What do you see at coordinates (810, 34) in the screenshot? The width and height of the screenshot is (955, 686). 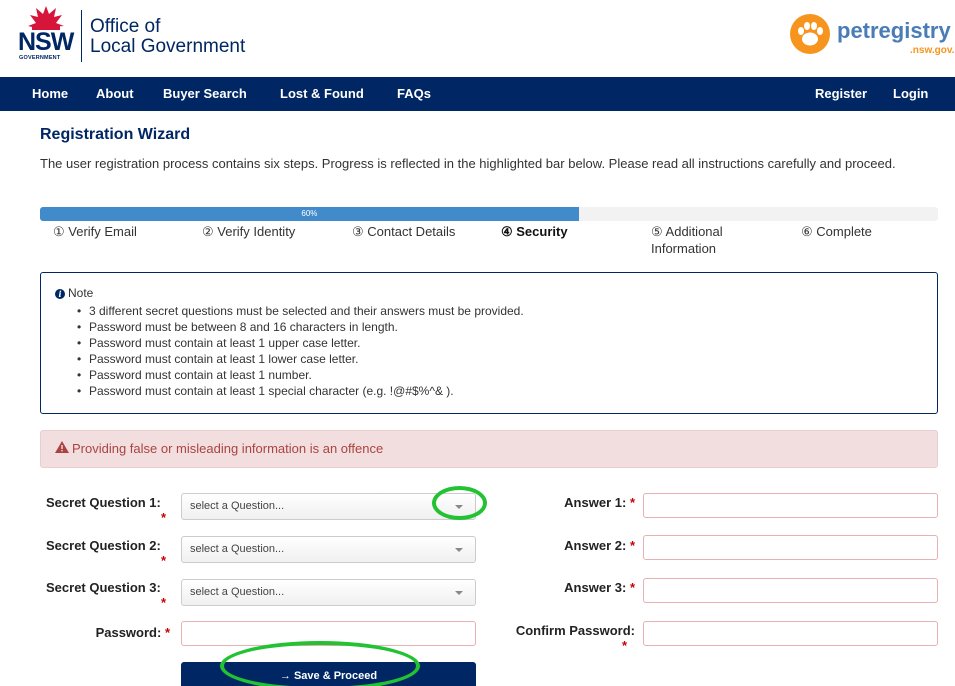 I see `paw-icon` at bounding box center [810, 34].